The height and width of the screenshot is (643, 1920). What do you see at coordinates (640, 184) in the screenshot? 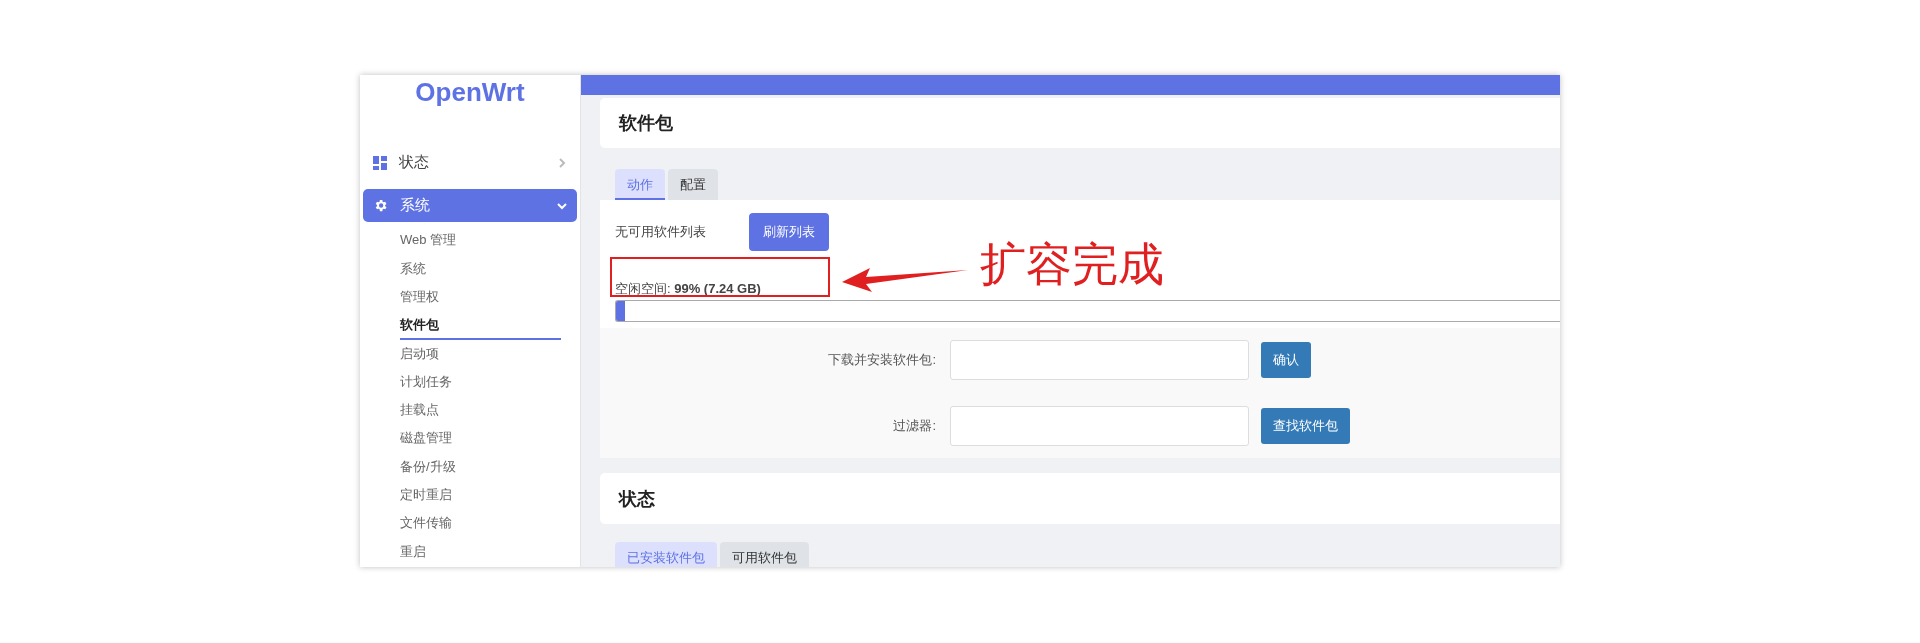
I see `tab: 动作` at bounding box center [640, 184].